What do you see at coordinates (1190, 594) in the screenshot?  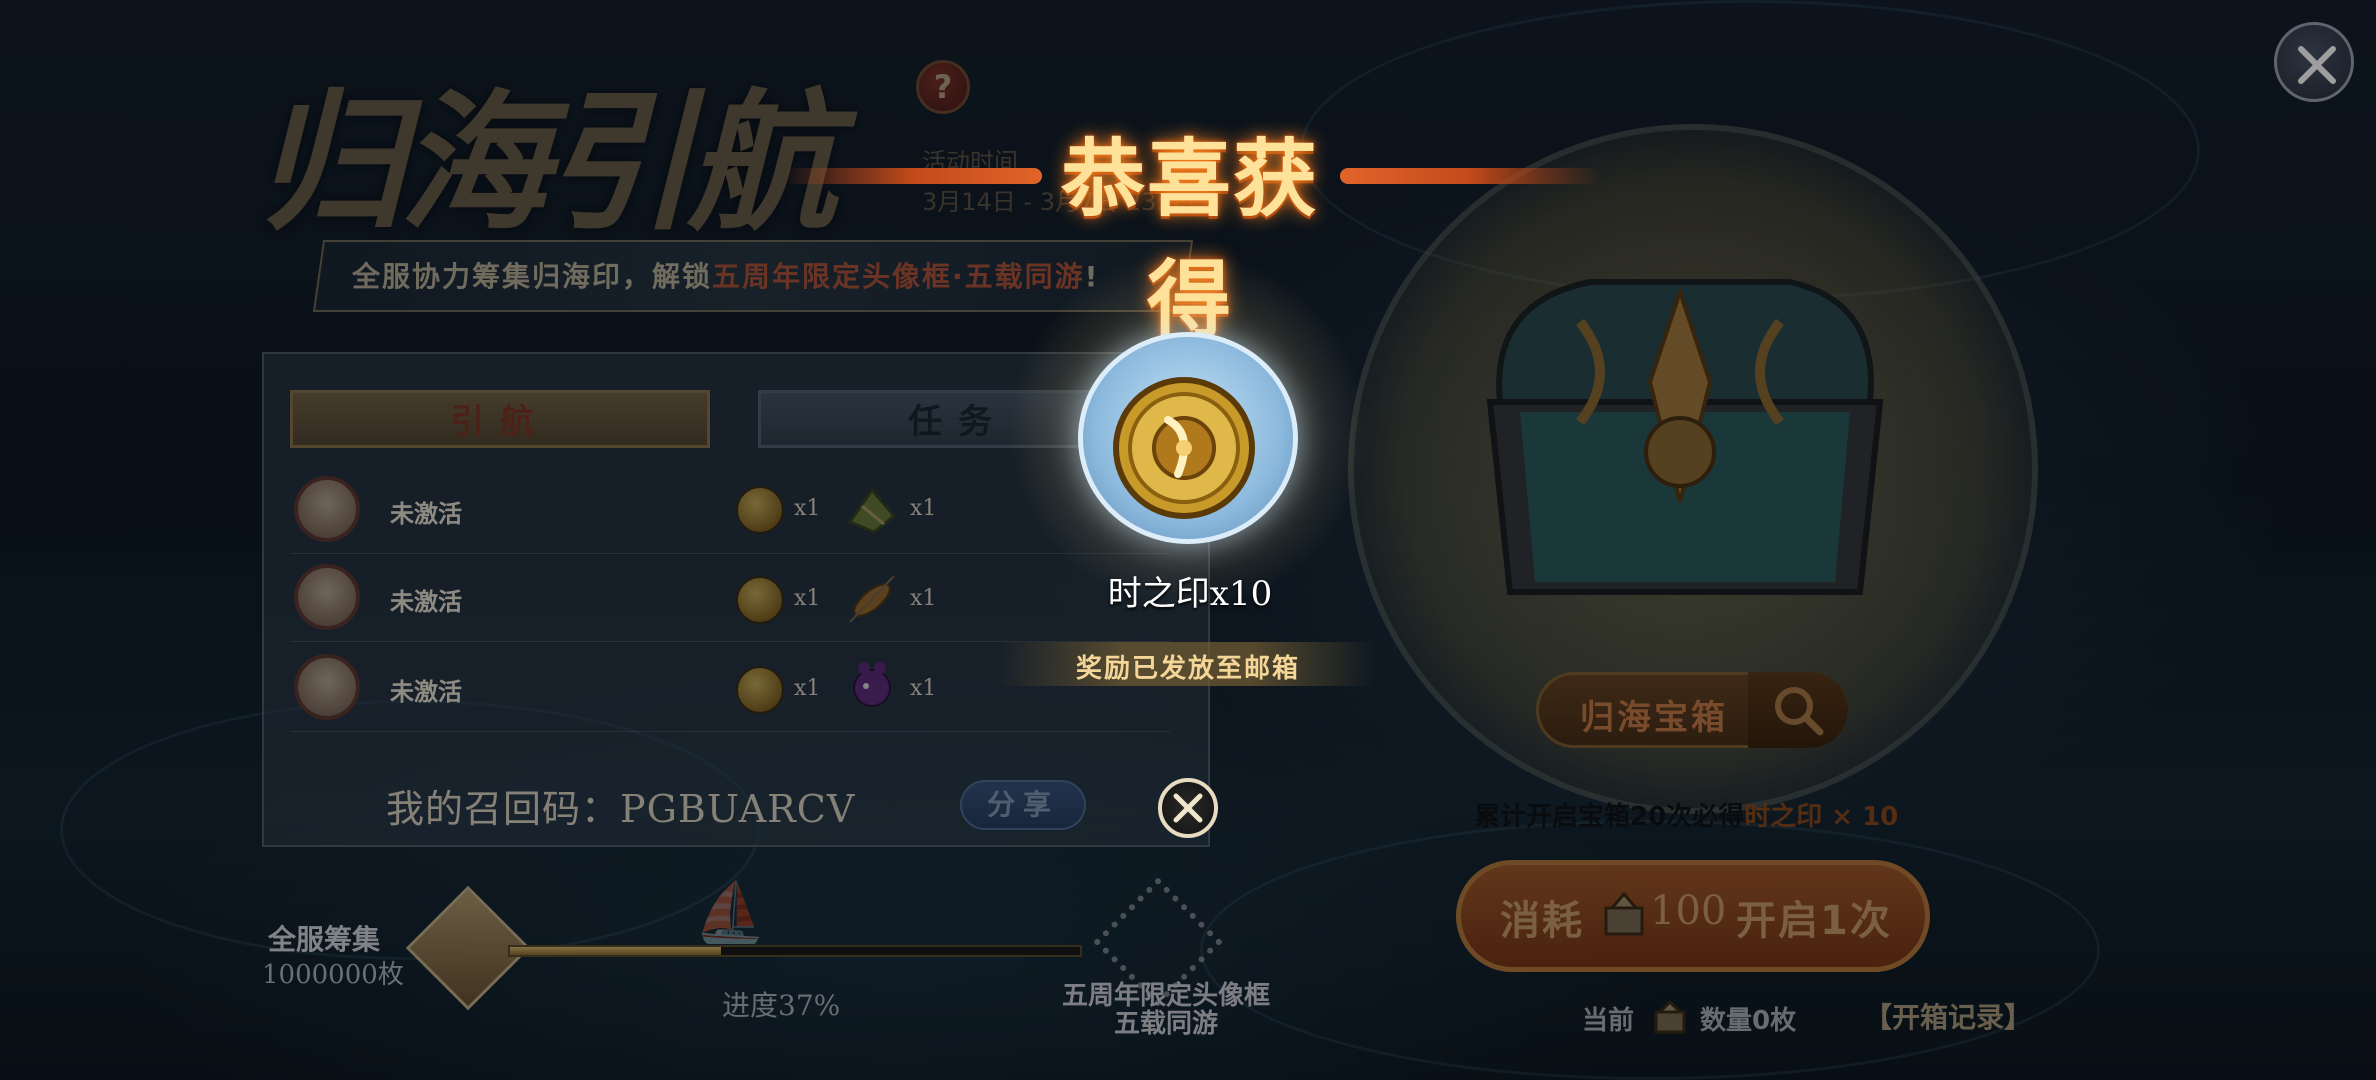 I see `reward-item-name: 时之印x10` at bounding box center [1190, 594].